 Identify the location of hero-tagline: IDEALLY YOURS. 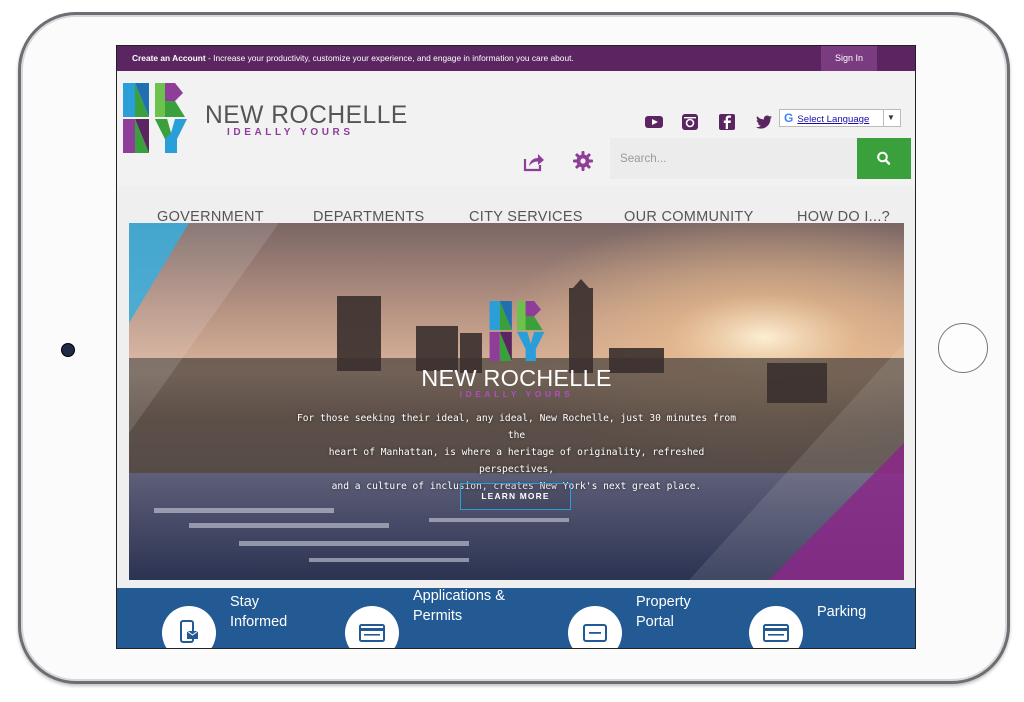
(516, 394).